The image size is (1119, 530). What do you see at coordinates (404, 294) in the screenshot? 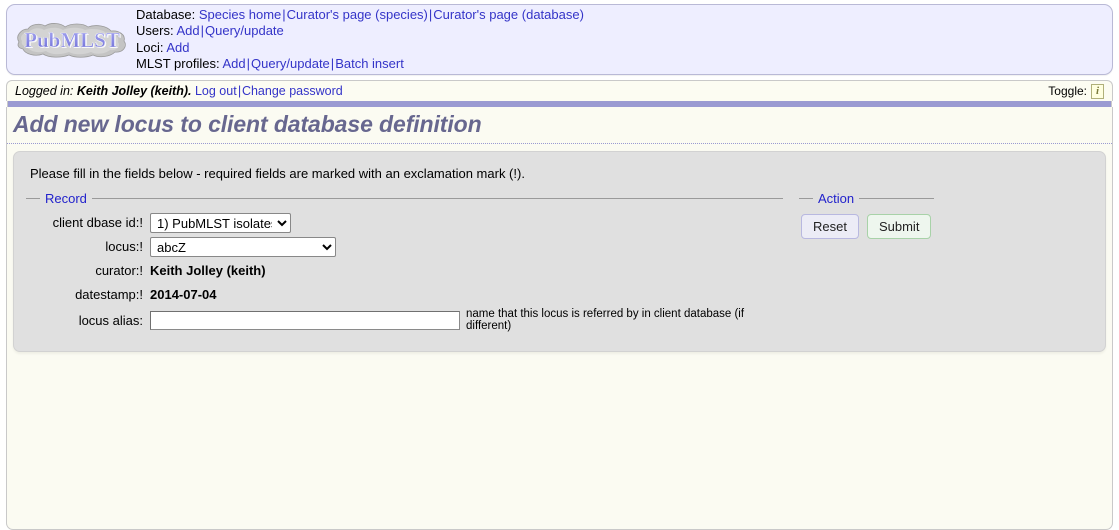
I see `field-row-datestamp: datestamp:! 2014-07-04` at bounding box center [404, 294].